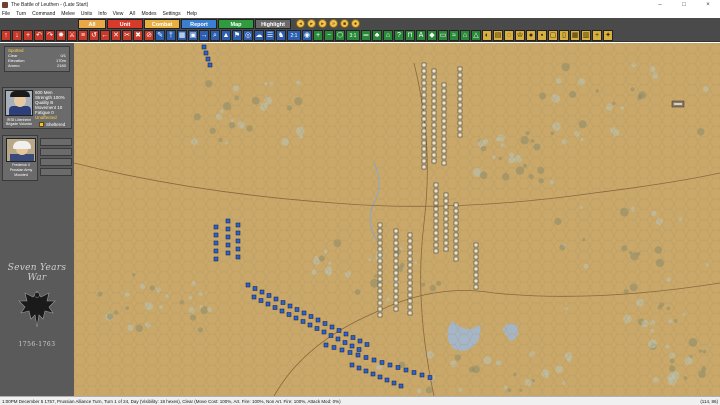  Describe the element at coordinates (586, 35) in the screenshot. I see `unit-list-icon: ▥` at that location.